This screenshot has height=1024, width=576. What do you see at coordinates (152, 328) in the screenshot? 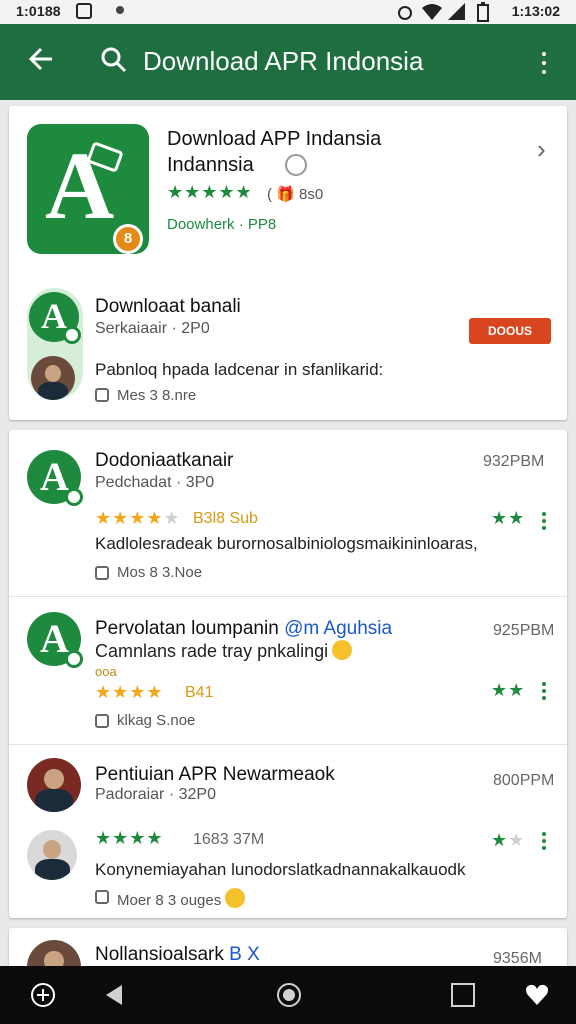
I see `review-subtitle: Serkaiaair · 2P0` at bounding box center [152, 328].